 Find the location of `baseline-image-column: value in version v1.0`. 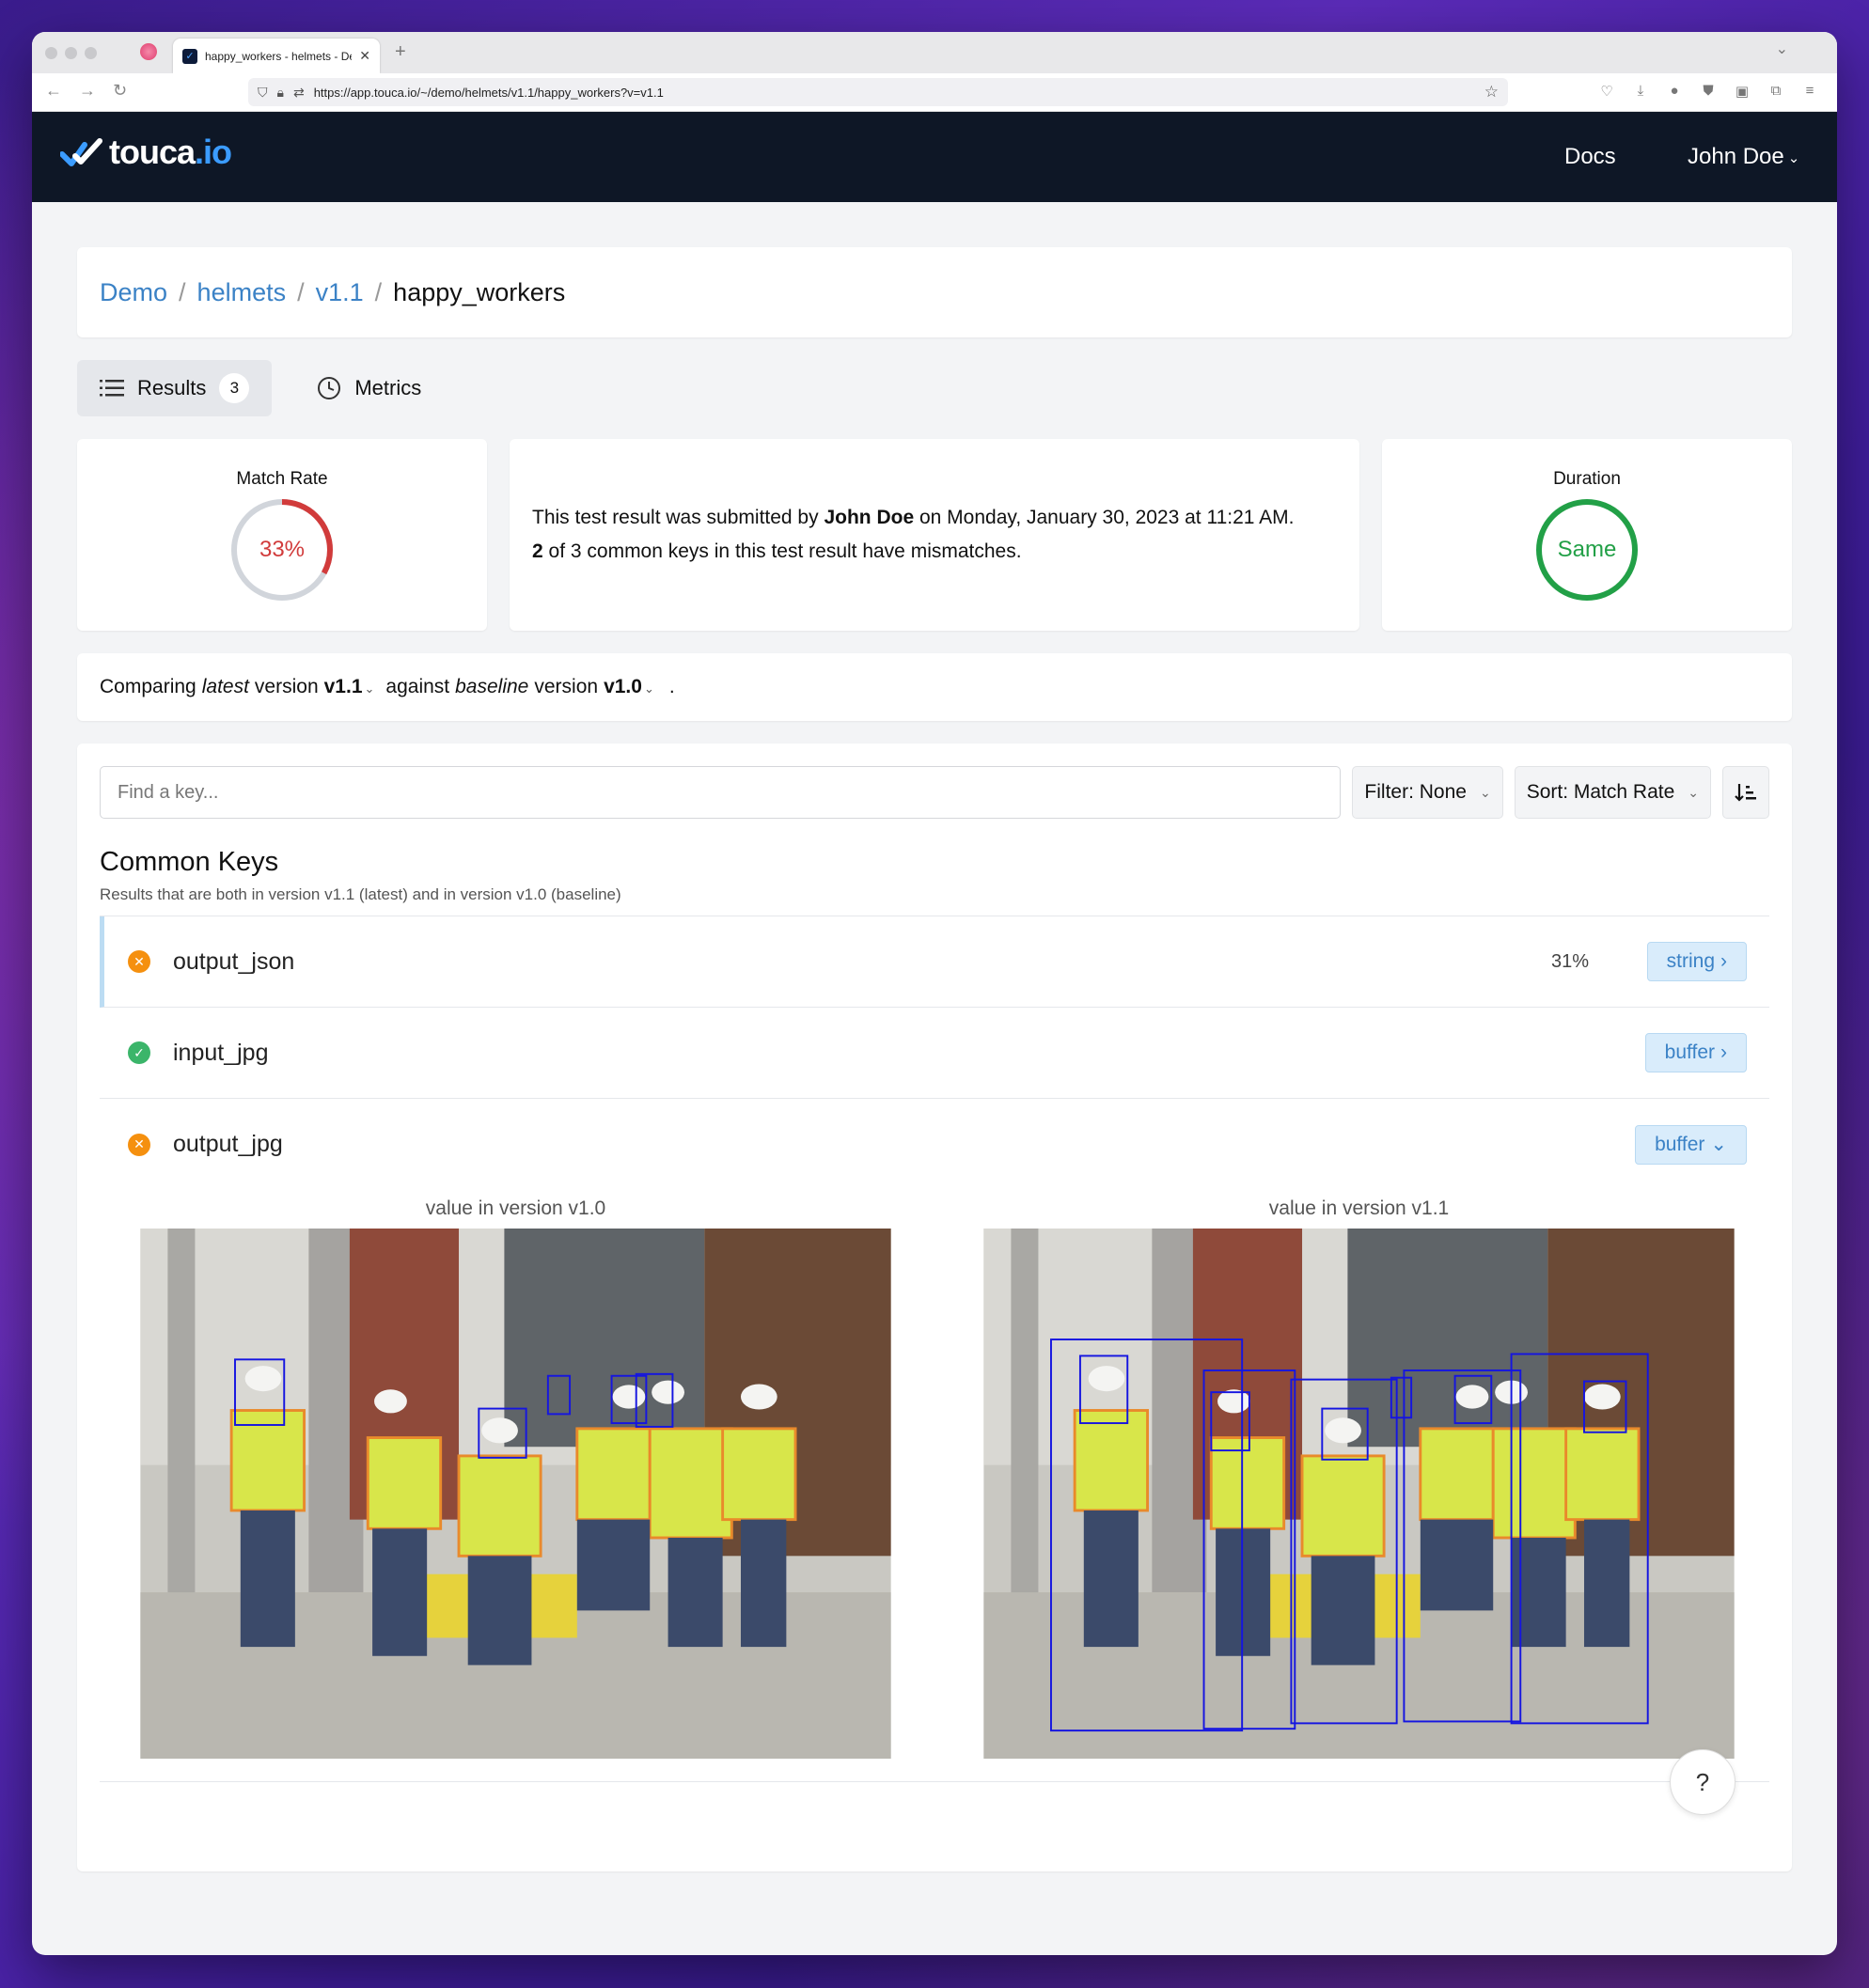

baseline-image-column: value in version v1.0 is located at coordinates (515, 1474).